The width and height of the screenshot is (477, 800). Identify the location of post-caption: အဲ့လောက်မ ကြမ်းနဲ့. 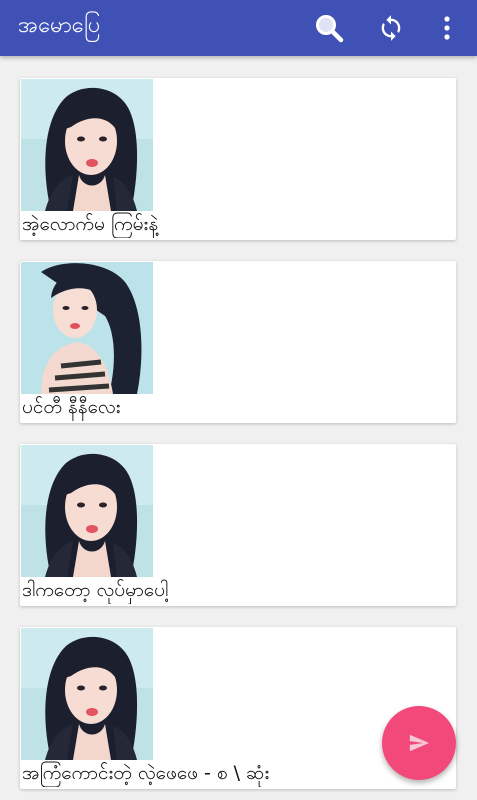
(90, 224).